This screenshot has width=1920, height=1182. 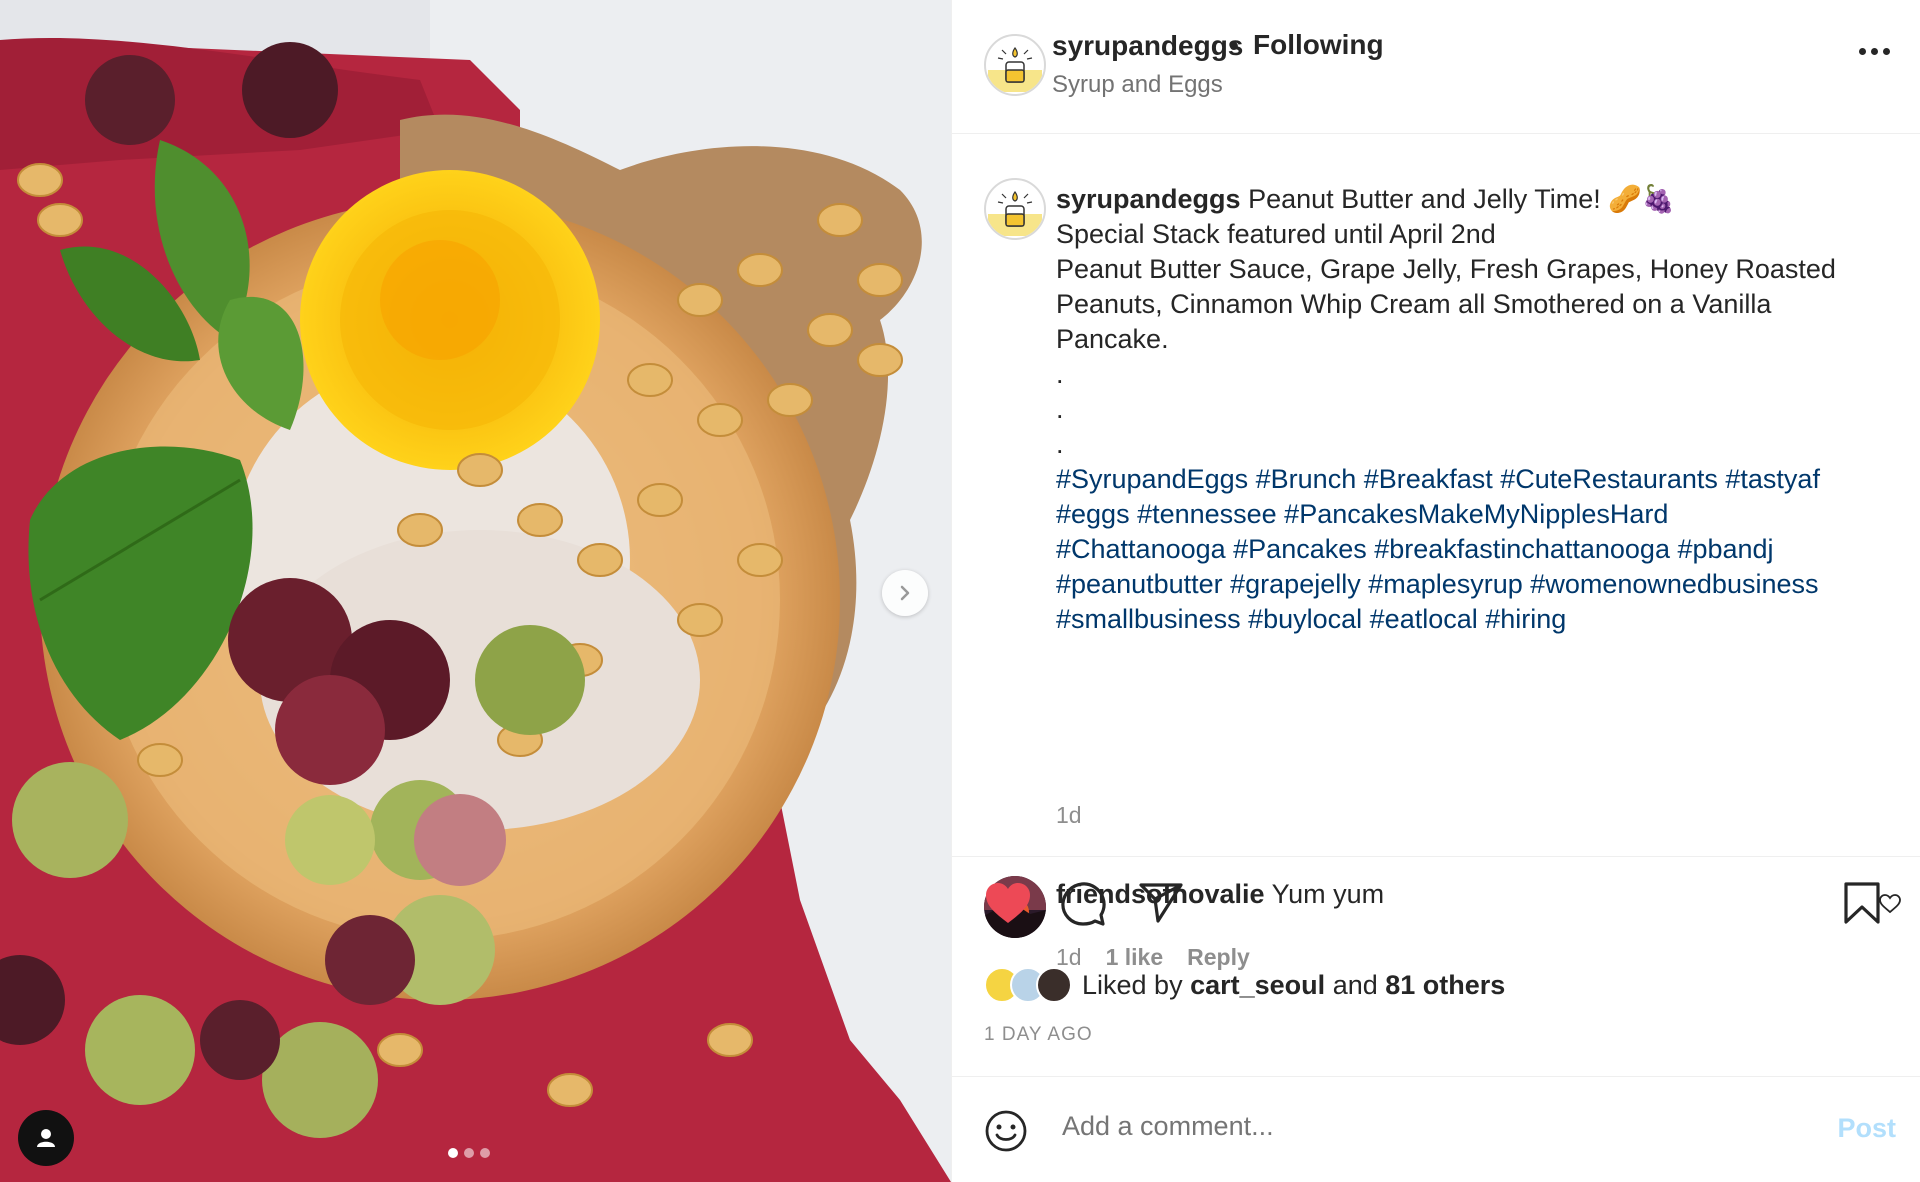 What do you see at coordinates (1008, 903) in the screenshot?
I see `heart-filled-icon` at bounding box center [1008, 903].